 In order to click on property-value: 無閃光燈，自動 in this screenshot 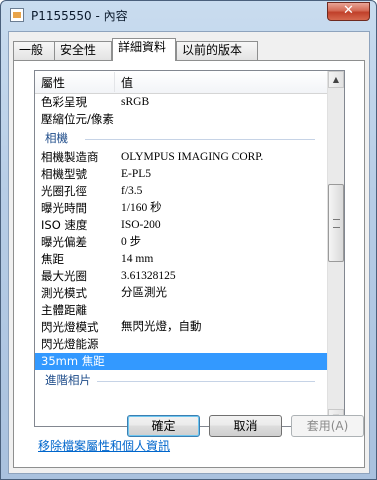, I will do `click(161, 327)`.